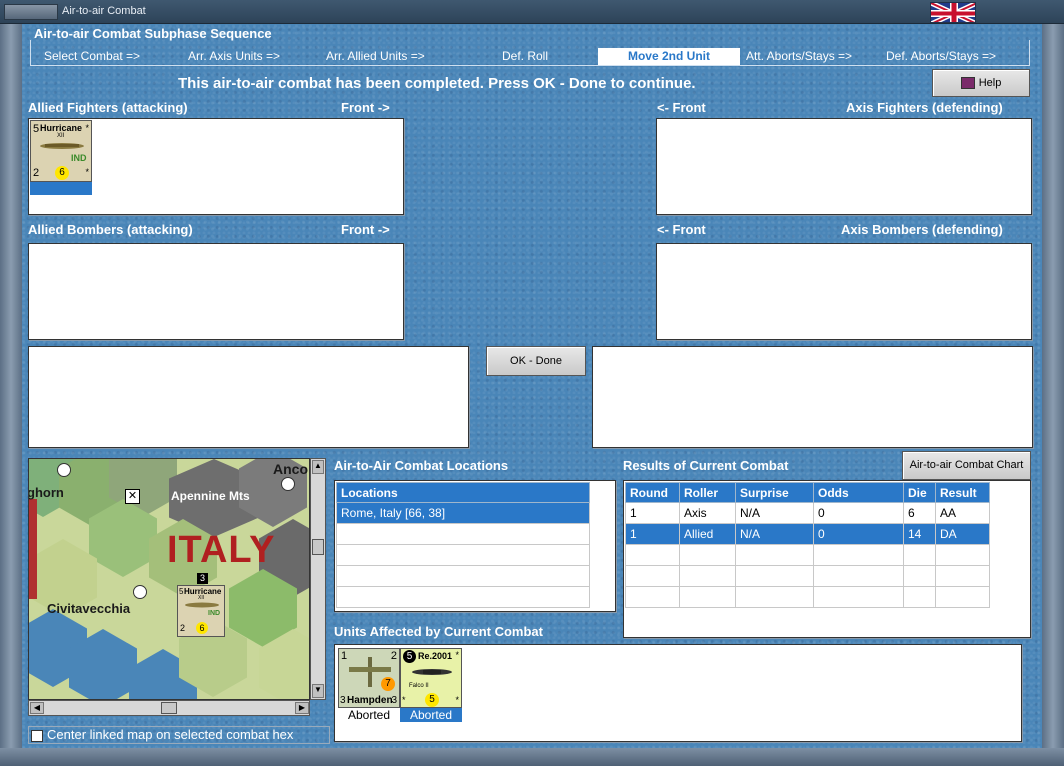  What do you see at coordinates (108, 107) in the screenshot?
I see `allied-fighters-label: Allied Fighters (attacking)` at bounding box center [108, 107].